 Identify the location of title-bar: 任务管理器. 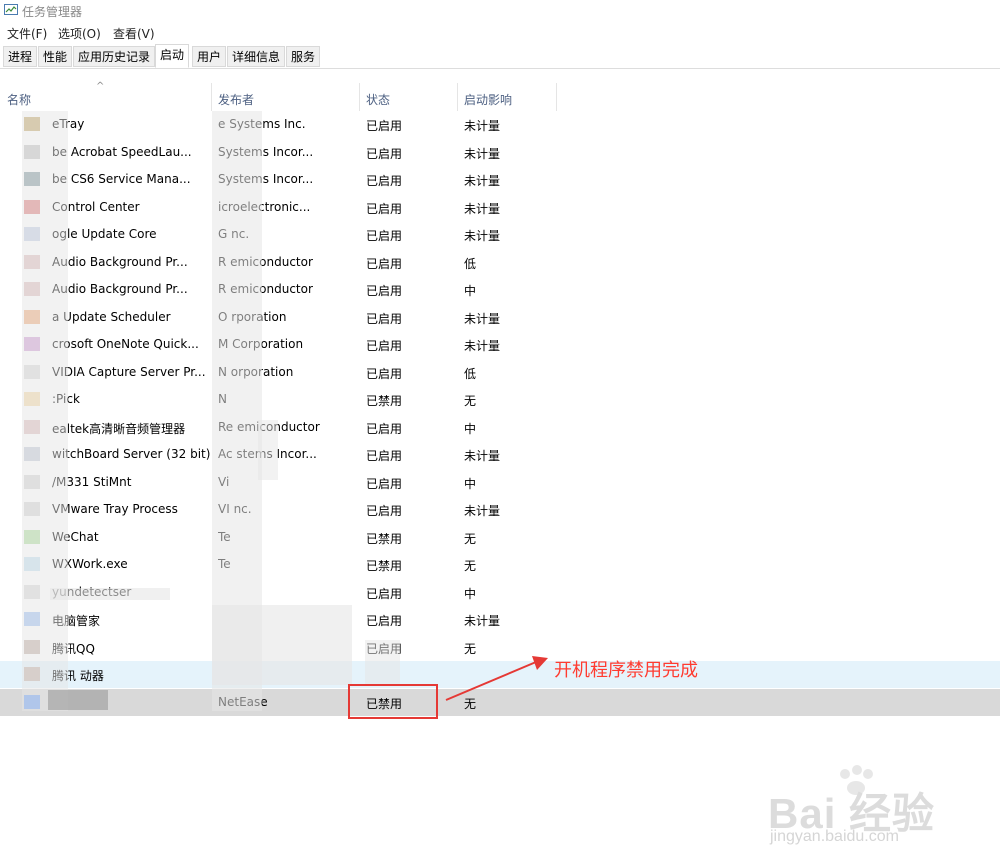
(500, 10).